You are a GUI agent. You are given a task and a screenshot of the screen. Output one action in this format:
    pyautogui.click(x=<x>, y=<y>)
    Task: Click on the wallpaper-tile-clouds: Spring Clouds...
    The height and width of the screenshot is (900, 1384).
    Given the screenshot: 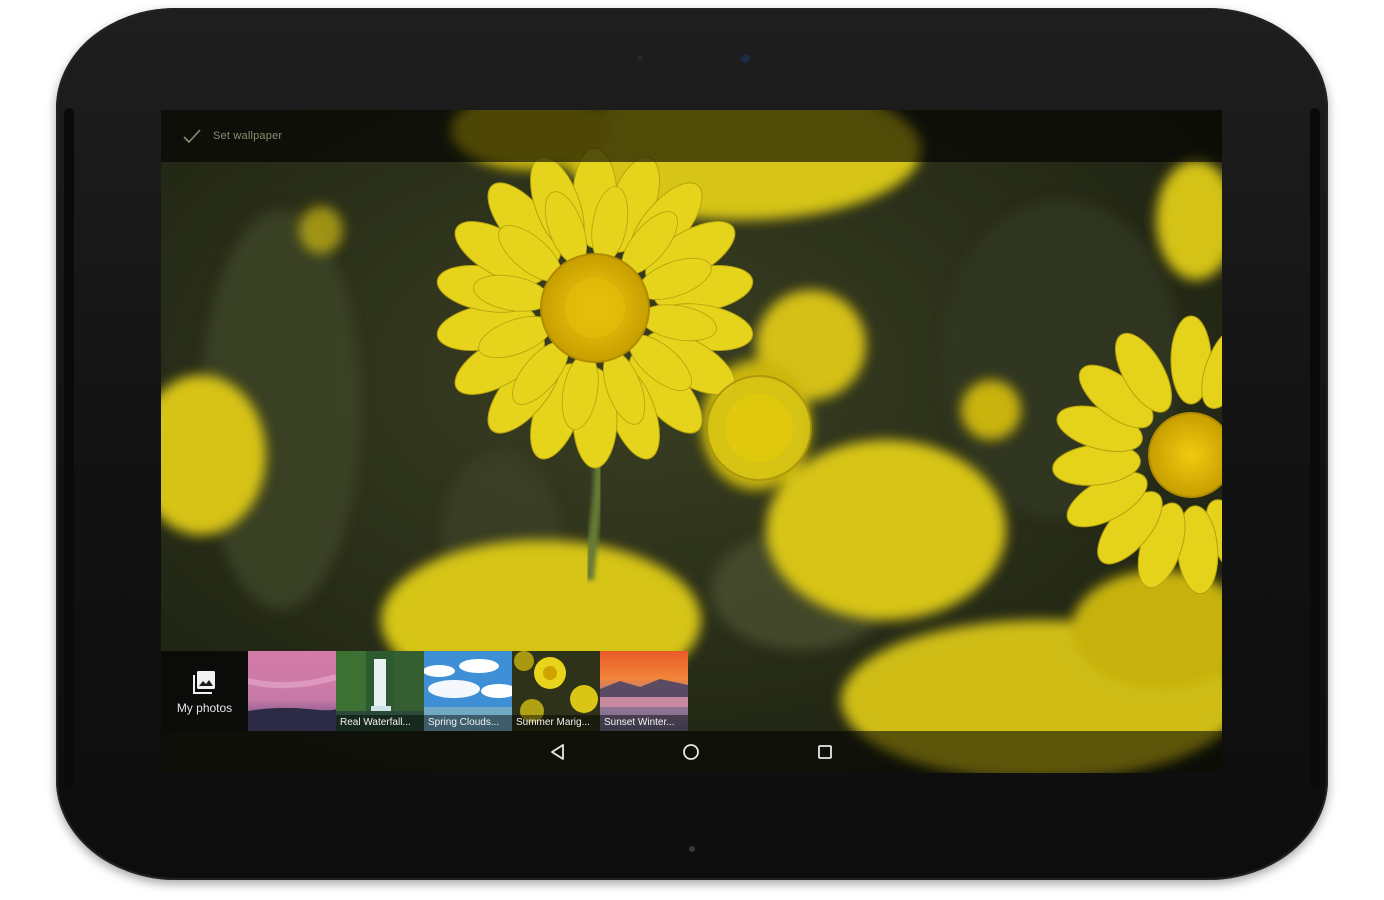 What is the action you would take?
    pyautogui.click(x=468, y=691)
    